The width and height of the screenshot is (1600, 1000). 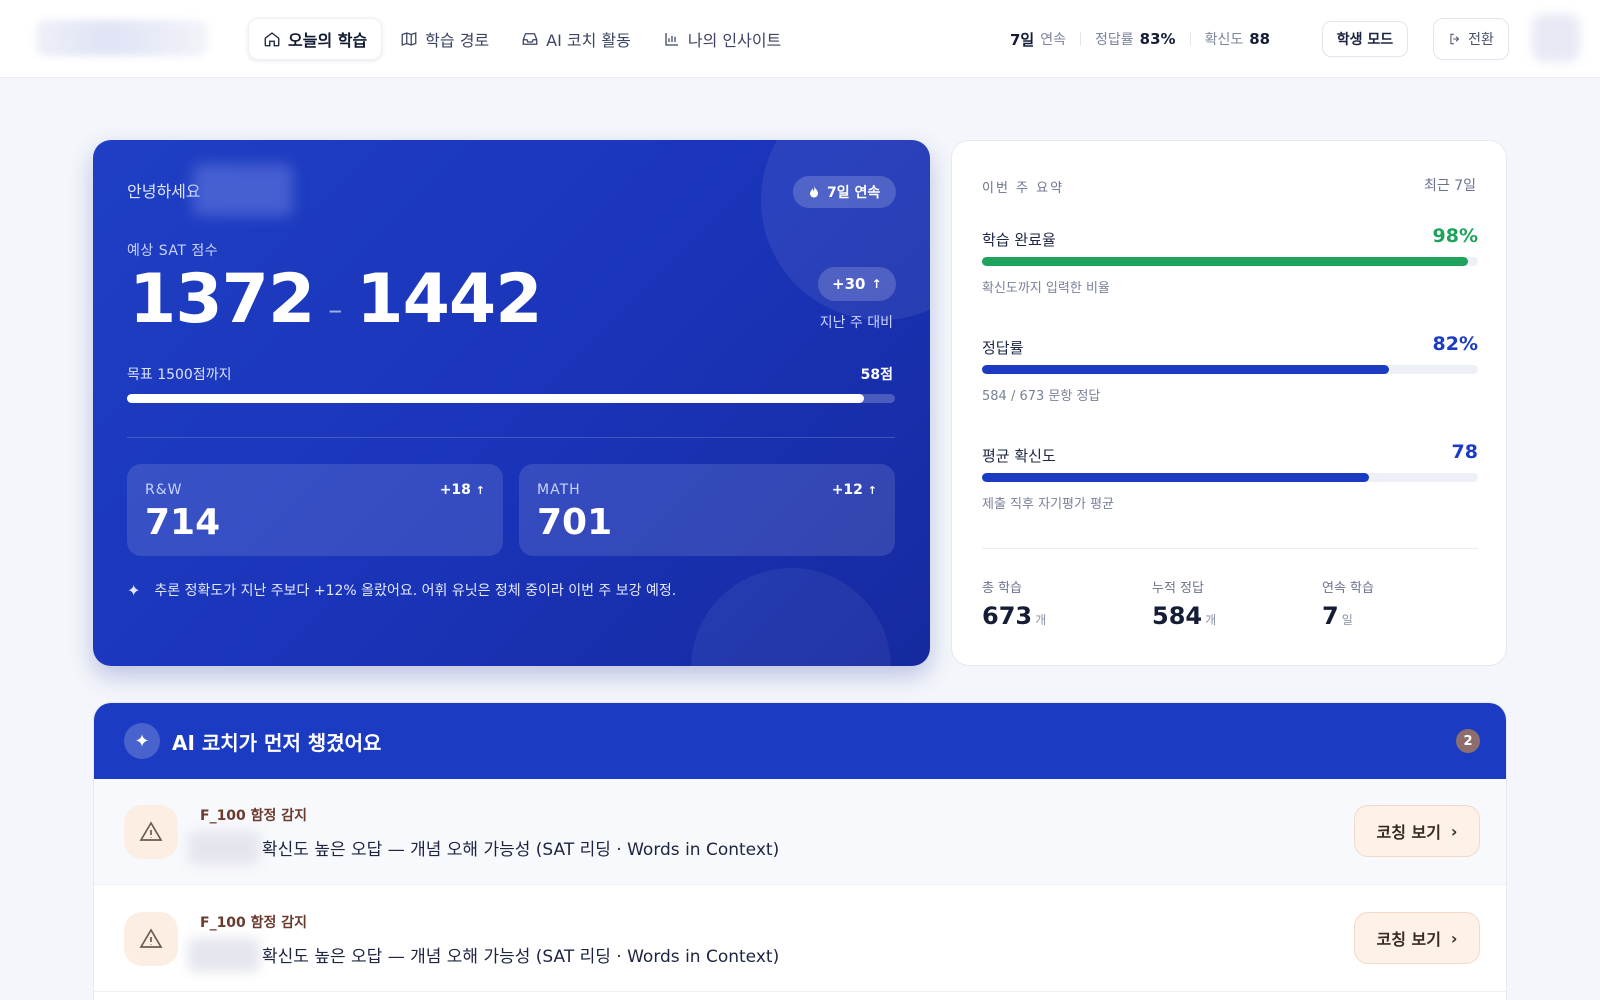 I want to click on subscore-label: MATH, so click(x=559, y=490).